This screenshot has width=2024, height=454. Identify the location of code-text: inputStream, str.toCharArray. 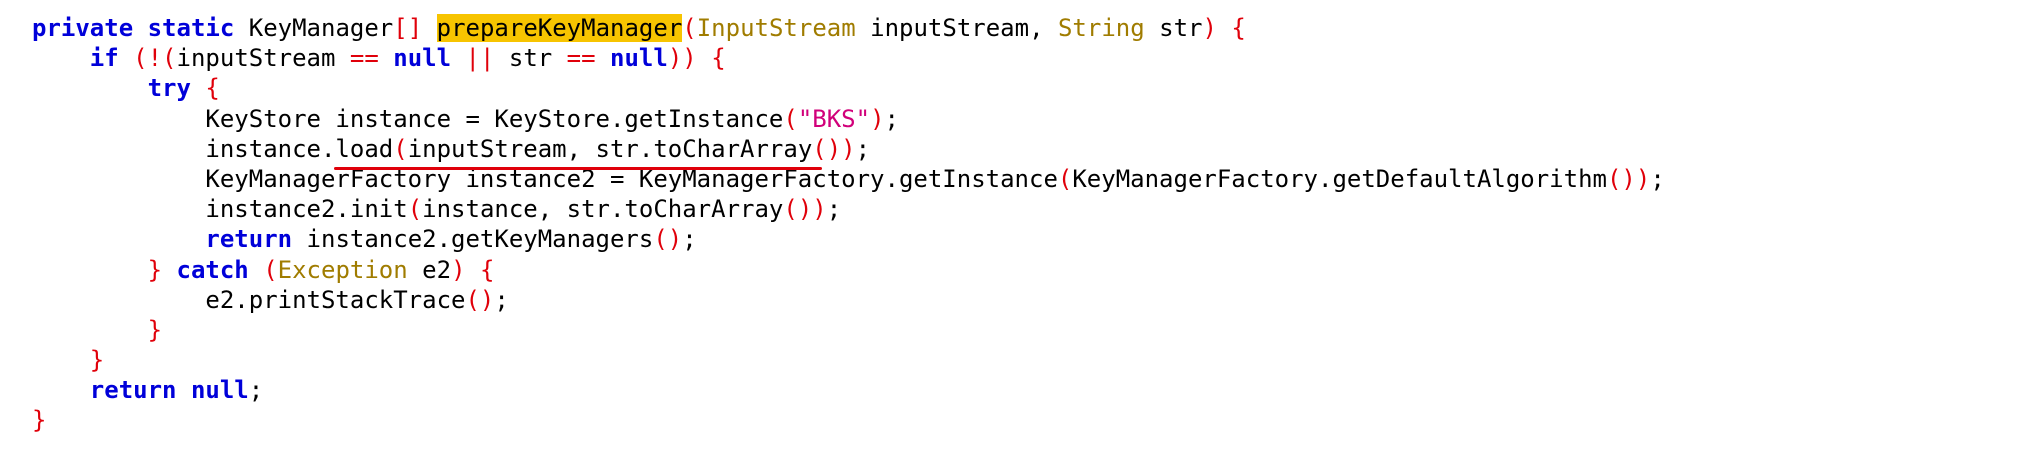
(610, 148).